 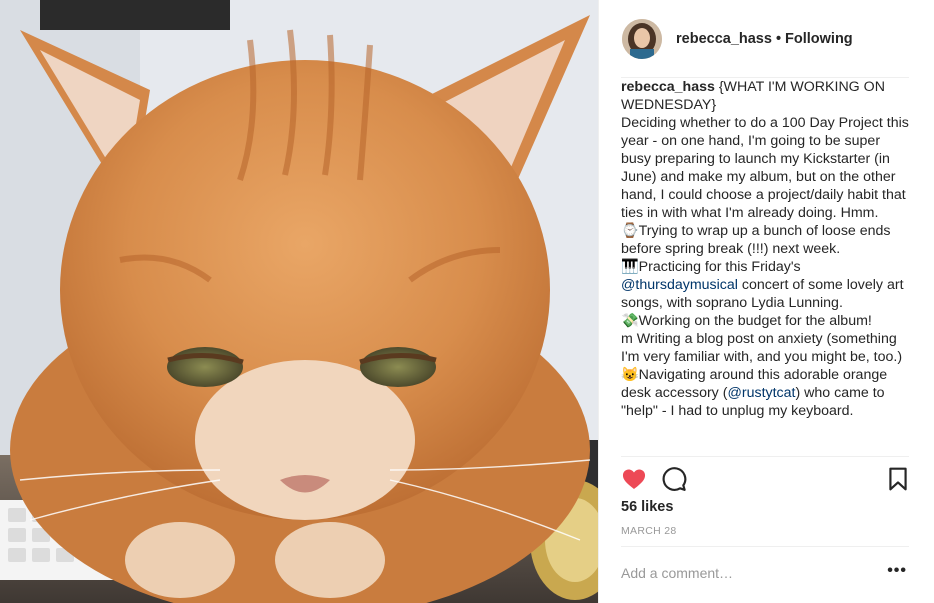 I want to click on comment-button, so click(x=674, y=479).